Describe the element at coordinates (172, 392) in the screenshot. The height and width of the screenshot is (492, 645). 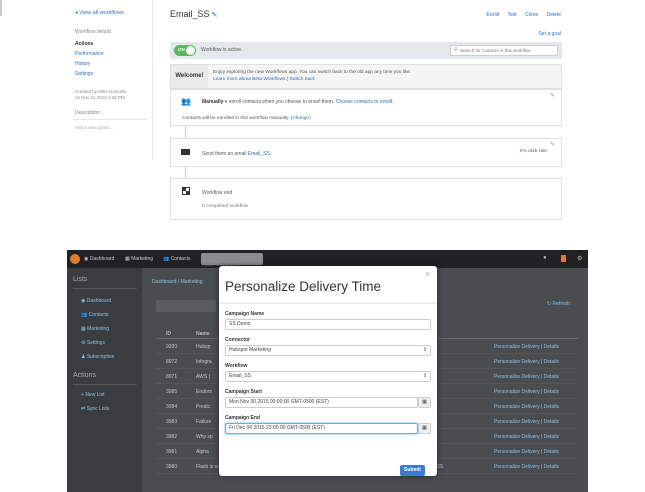
I see `row-id: 3985` at that location.